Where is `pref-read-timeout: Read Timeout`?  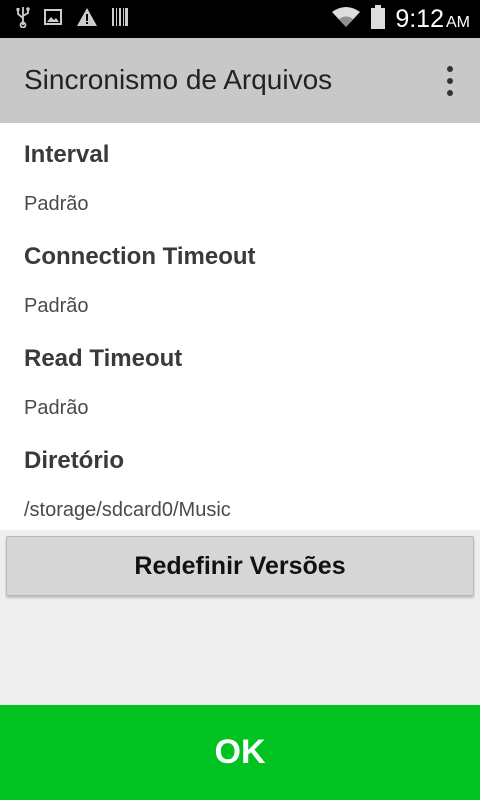
pref-read-timeout: Read Timeout is located at coordinates (103, 359).